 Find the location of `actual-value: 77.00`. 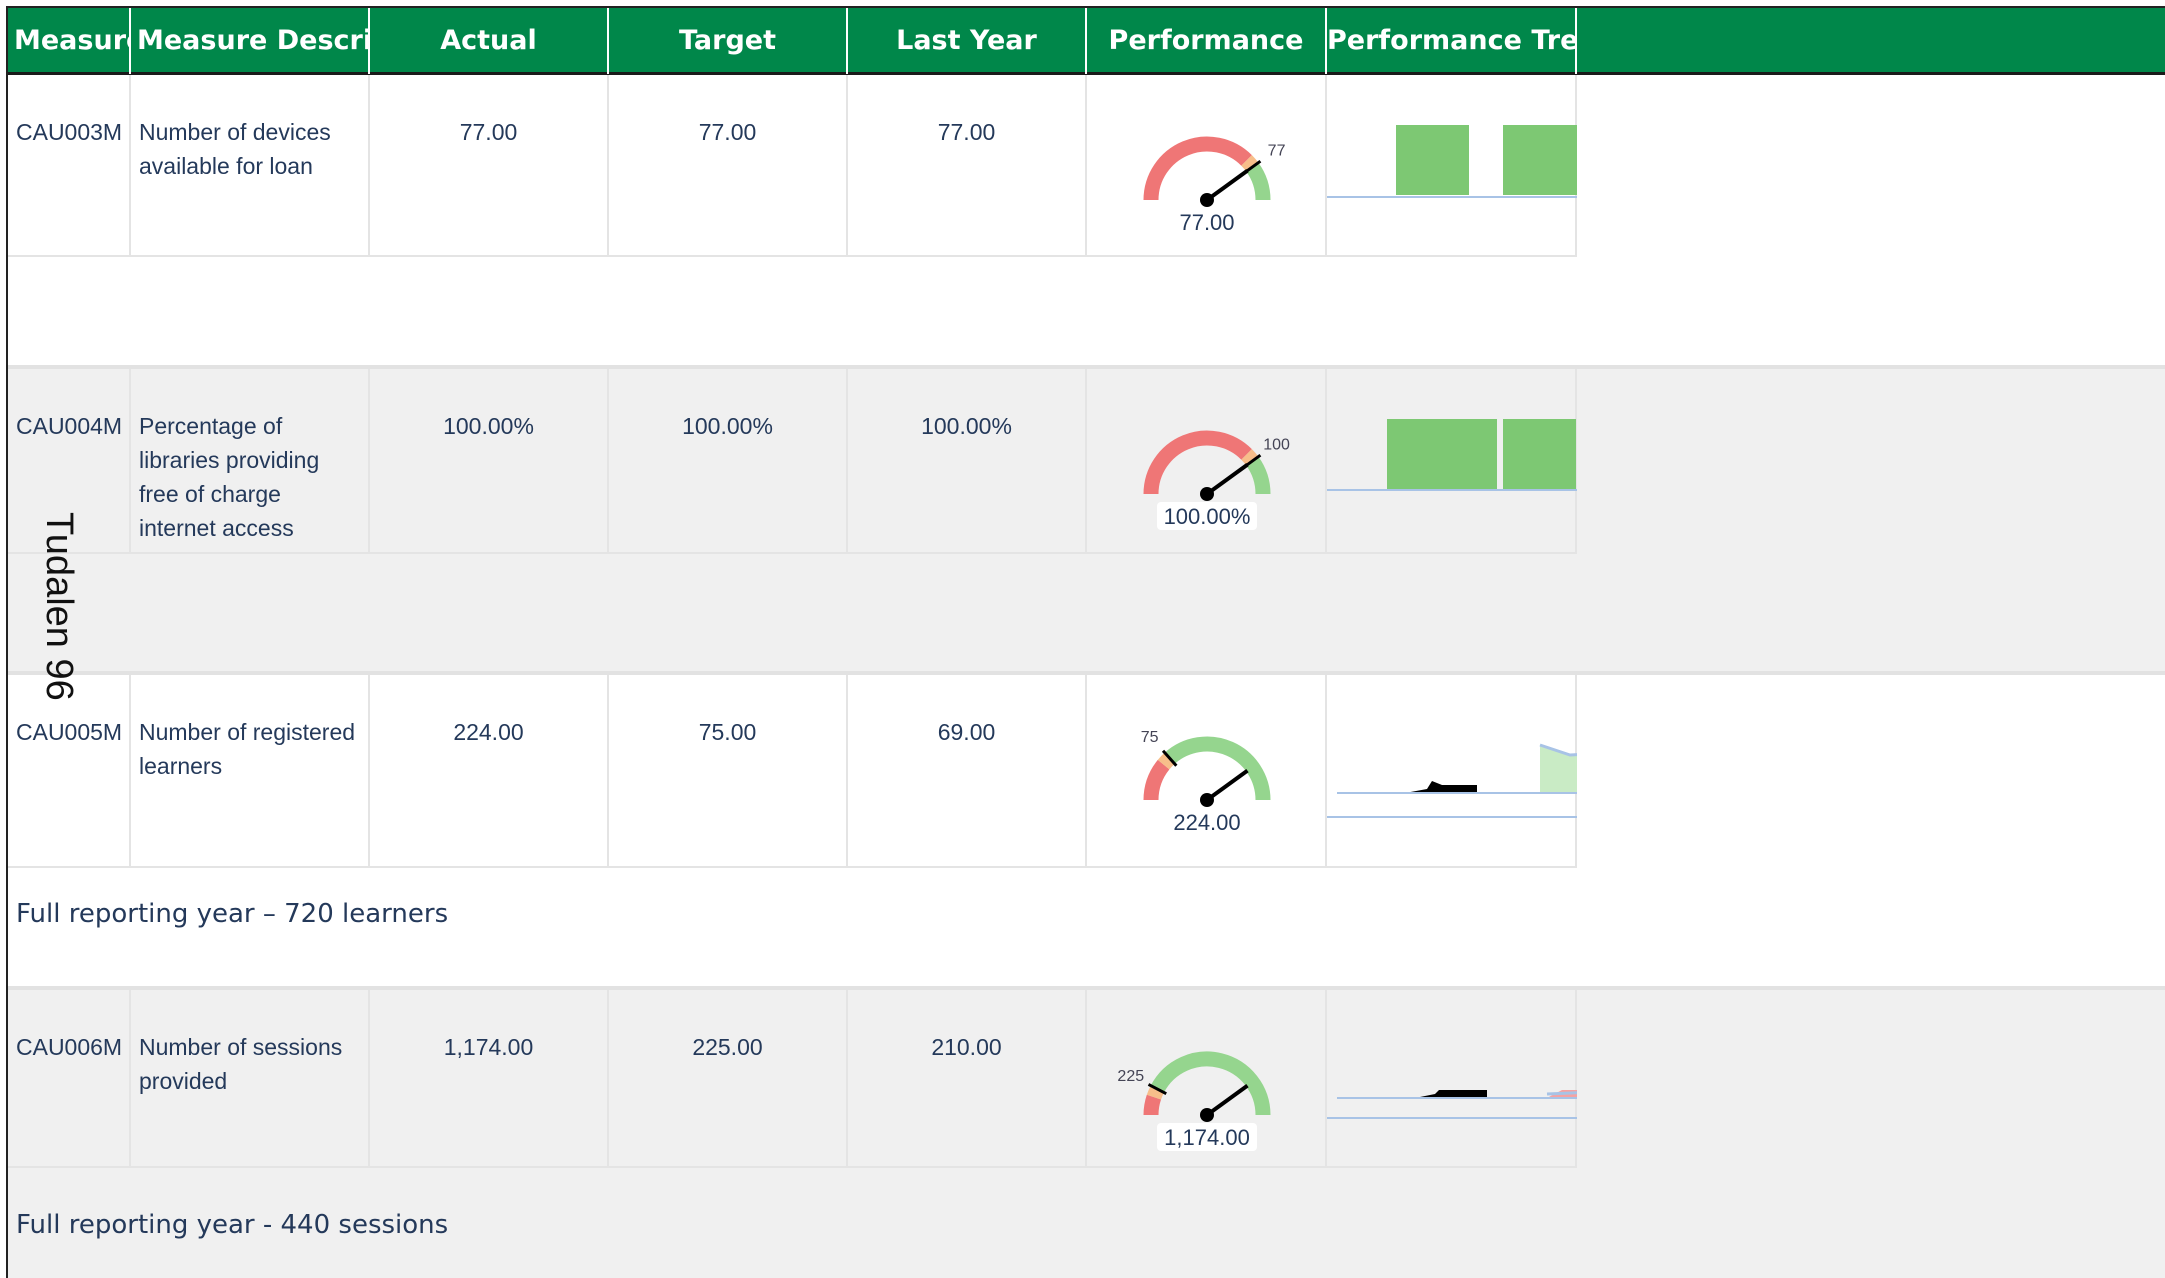

actual-value: 77.00 is located at coordinates (489, 166).